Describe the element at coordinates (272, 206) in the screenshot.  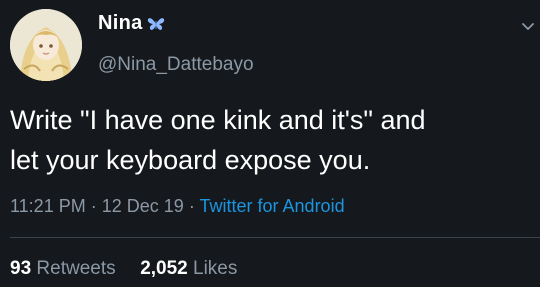
I see `tweet-source-link: Twitter for Android` at that location.